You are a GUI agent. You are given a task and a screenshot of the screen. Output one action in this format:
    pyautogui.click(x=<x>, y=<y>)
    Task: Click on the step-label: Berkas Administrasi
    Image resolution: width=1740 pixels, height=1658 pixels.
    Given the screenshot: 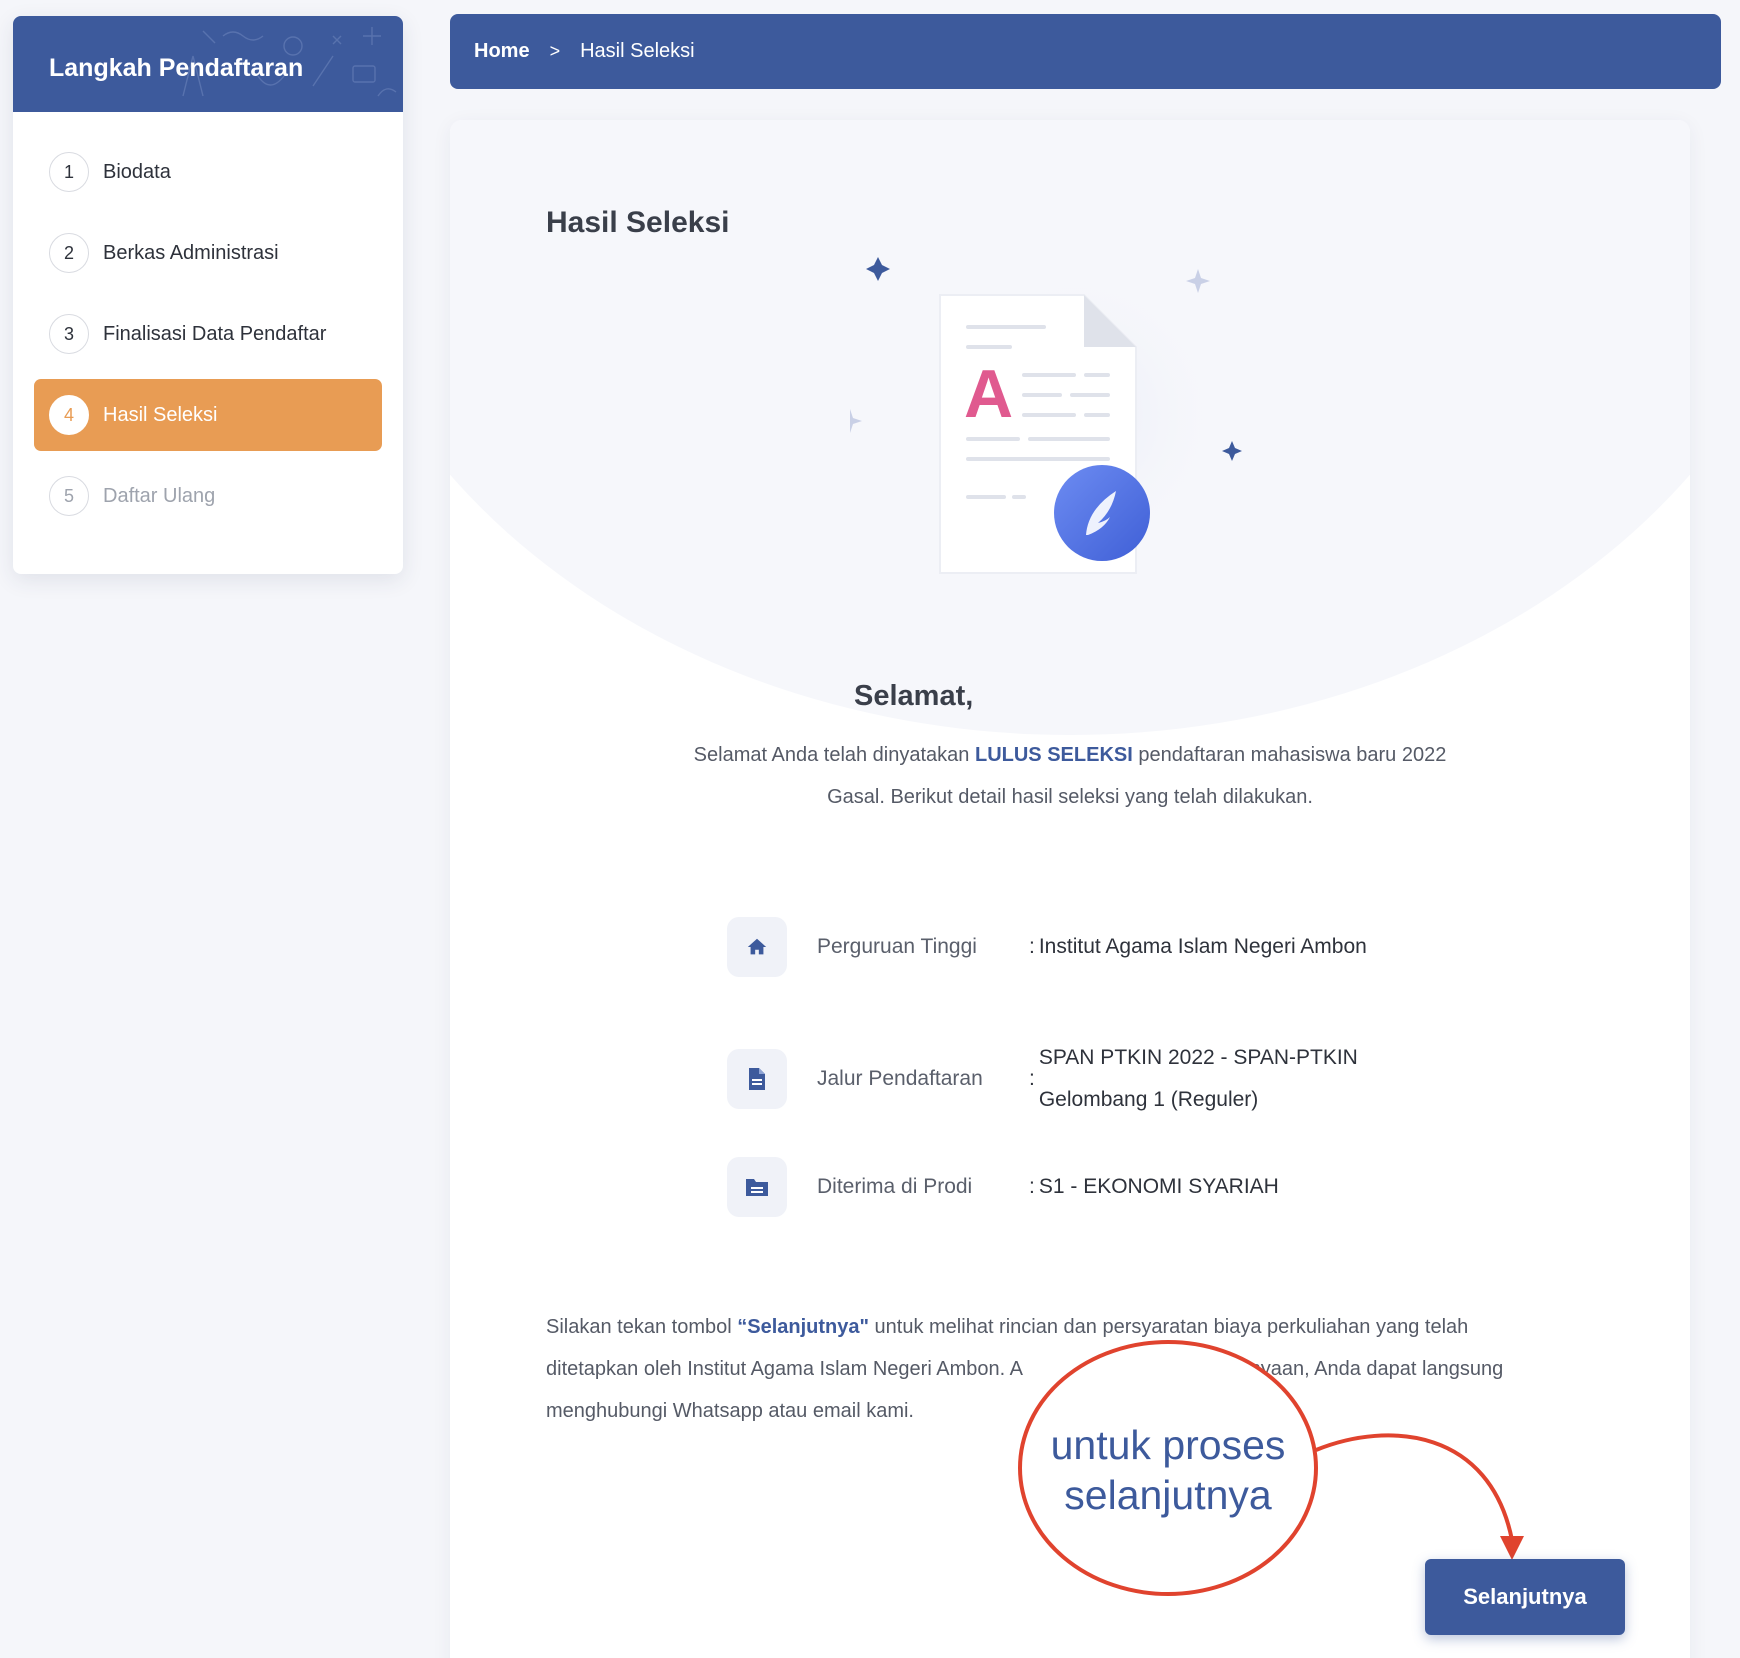 What is the action you would take?
    pyautogui.click(x=191, y=252)
    